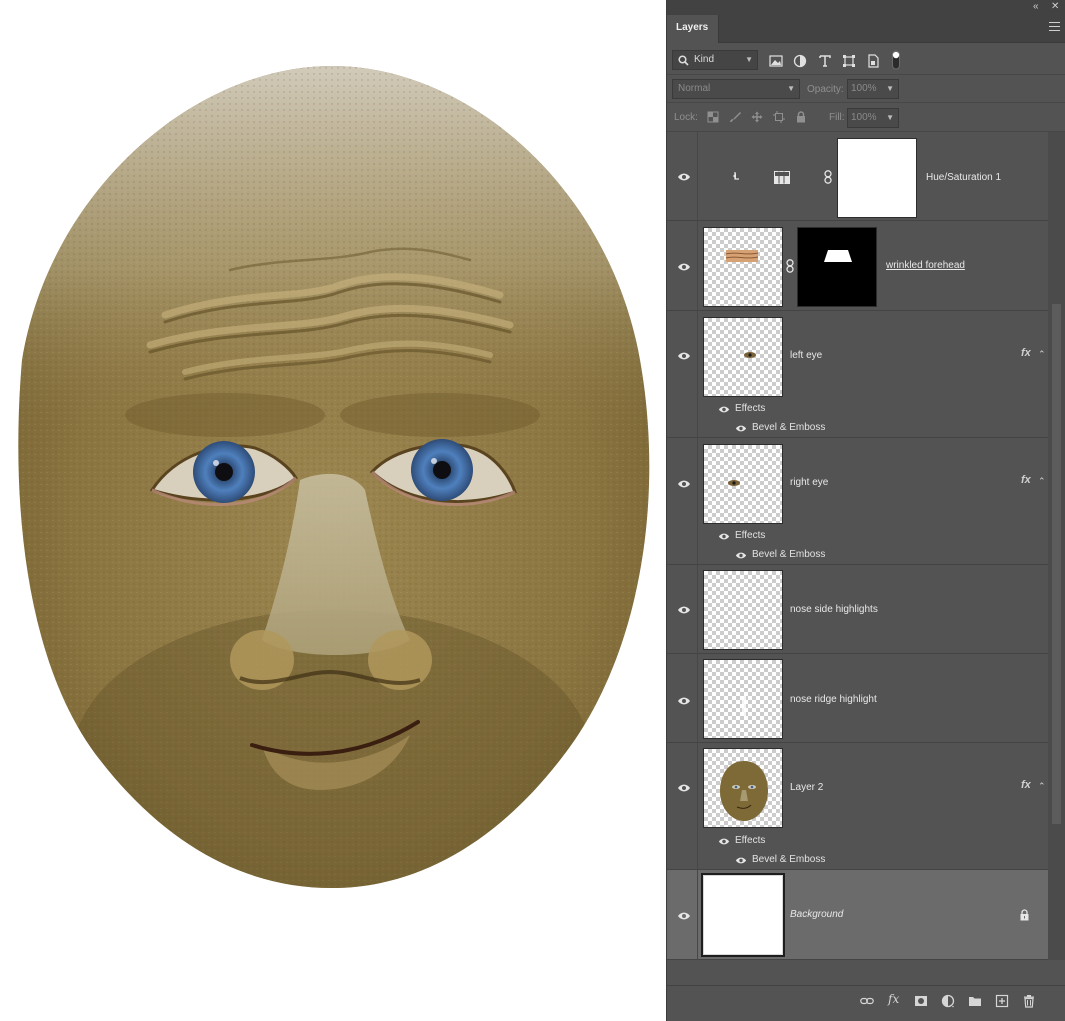  I want to click on layer-row-nose-side-highlights: nose side highlights, so click(857, 609).